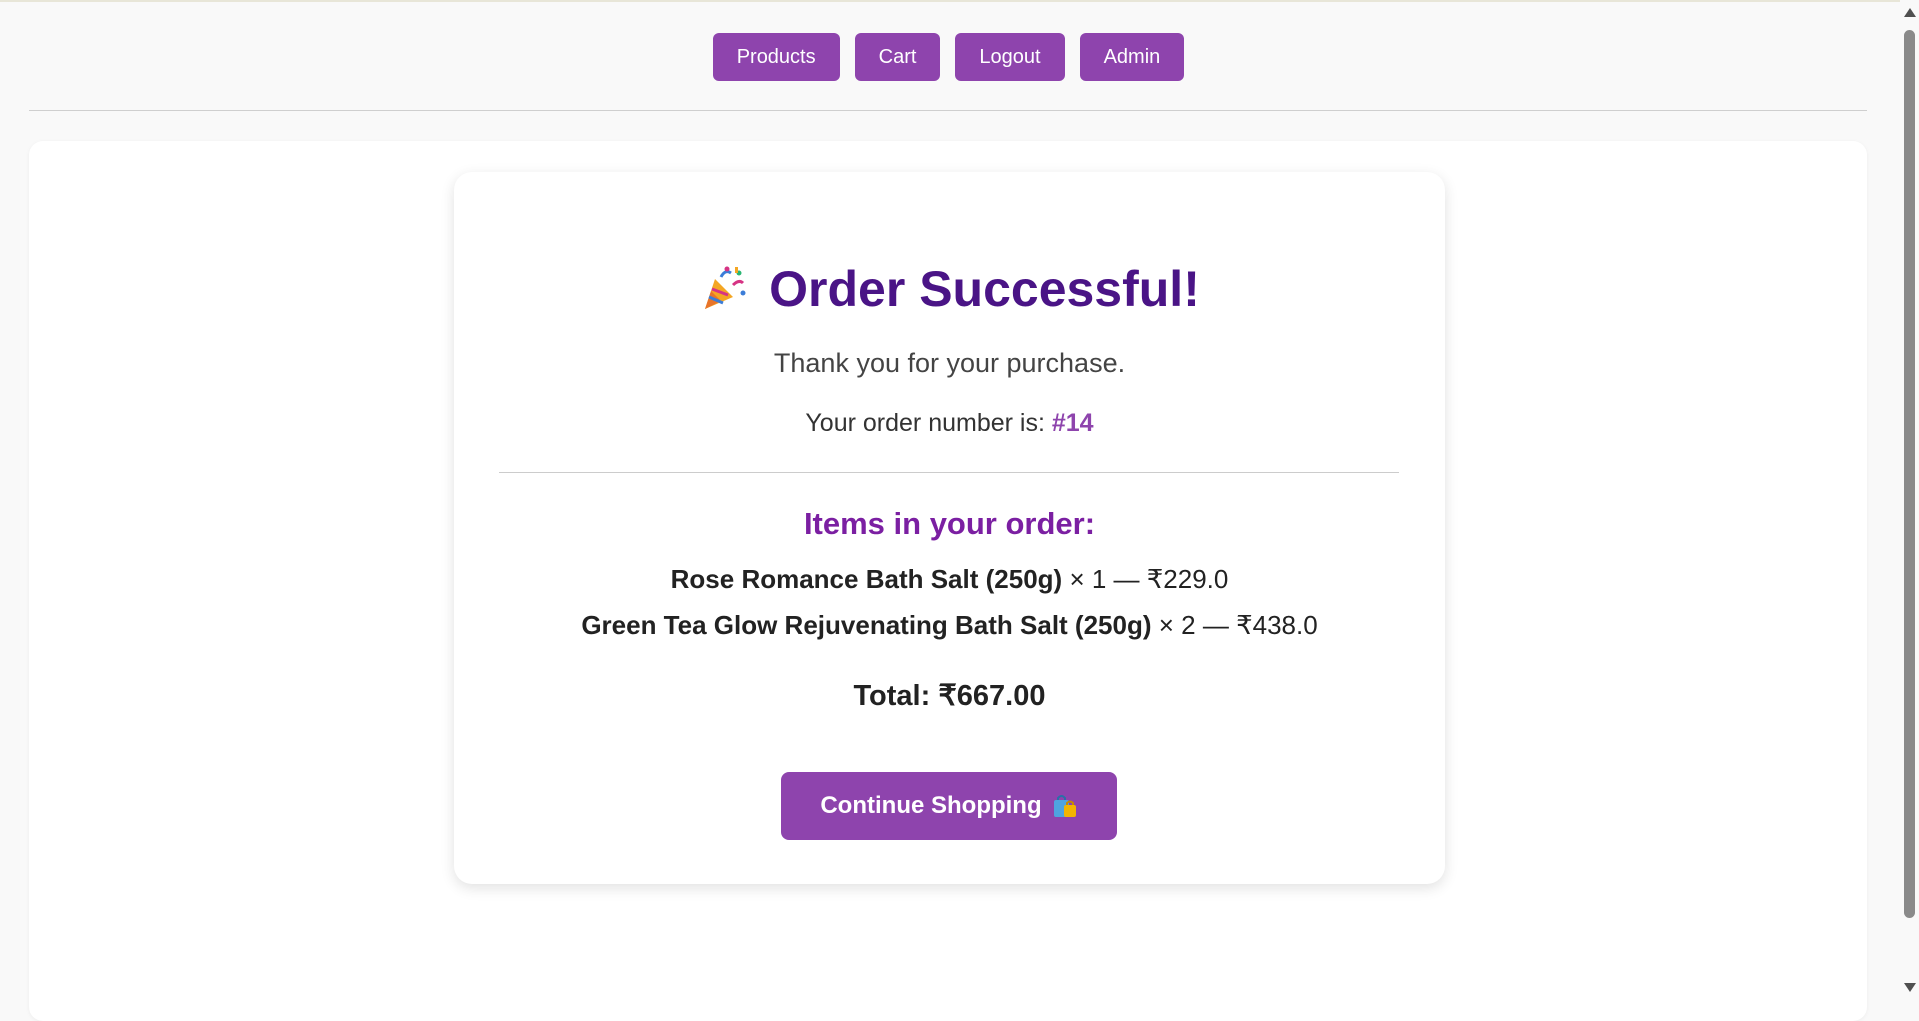 Image resolution: width=1919 pixels, height=1021 pixels. I want to click on continue-shopping-button: Continue Shopping, so click(949, 806).